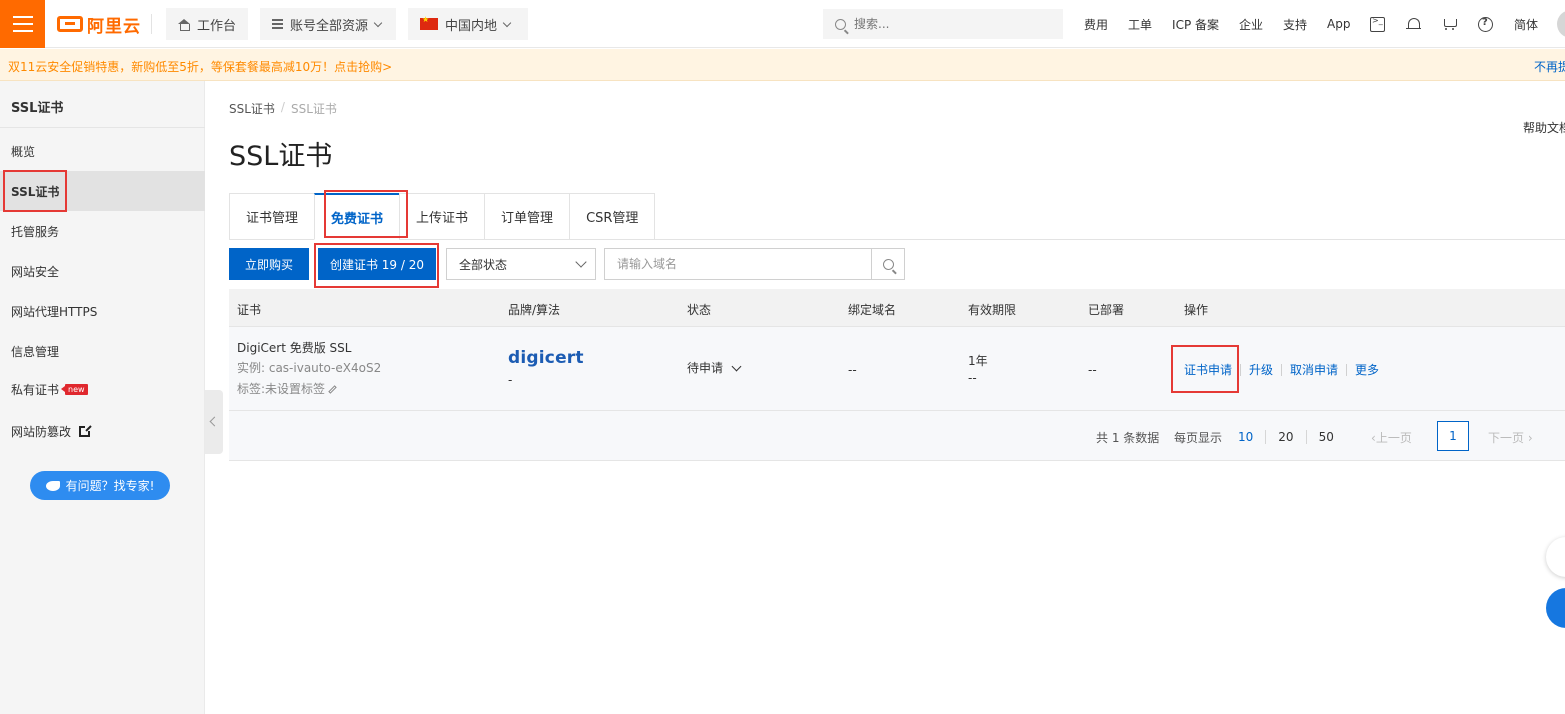  What do you see at coordinates (54, 311) in the screenshot?
I see `sidebar-item-label: 网站代理HTTPS` at bounding box center [54, 311].